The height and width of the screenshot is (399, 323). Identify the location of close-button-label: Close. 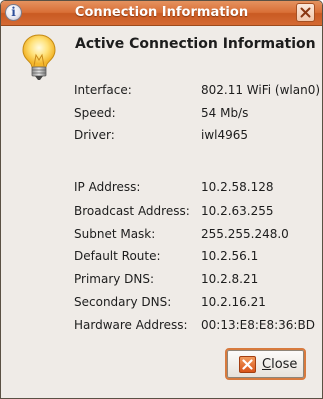
(279, 364).